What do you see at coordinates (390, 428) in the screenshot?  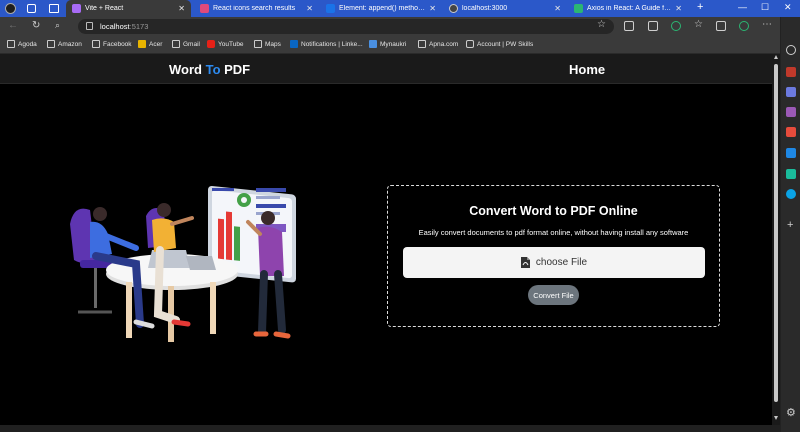 I see `taskbar-strip` at bounding box center [390, 428].